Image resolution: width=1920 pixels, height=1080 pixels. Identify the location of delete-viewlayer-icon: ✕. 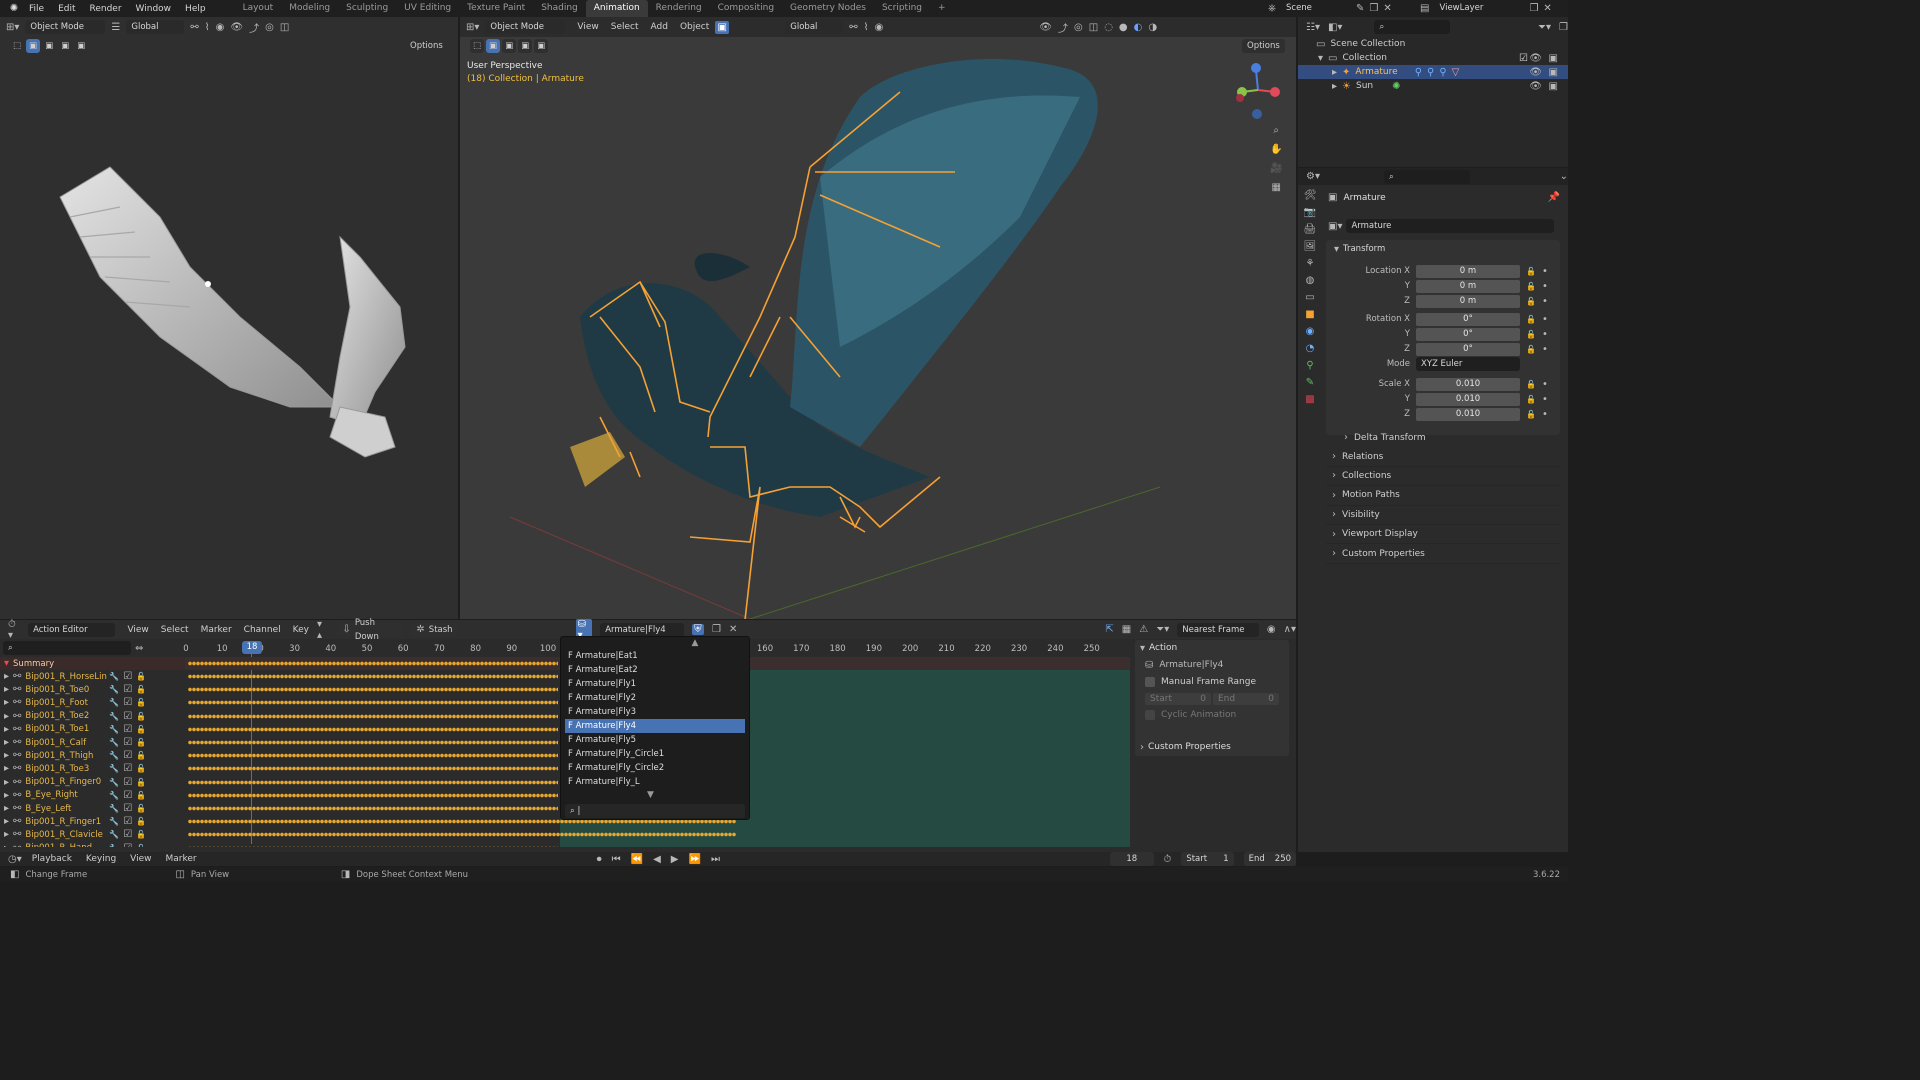
(1547, 8).